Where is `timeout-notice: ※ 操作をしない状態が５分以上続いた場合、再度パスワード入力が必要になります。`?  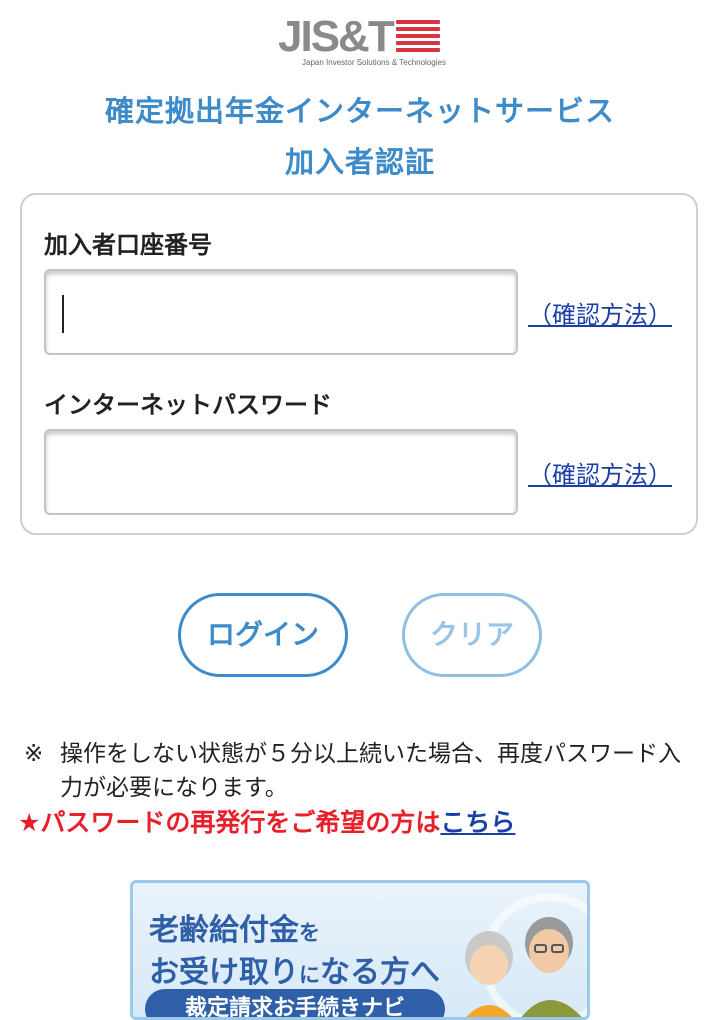 timeout-notice: ※ 操作をしない状態が５分以上続いた場合、再度パスワード入力が必要になります。 is located at coordinates (359, 771).